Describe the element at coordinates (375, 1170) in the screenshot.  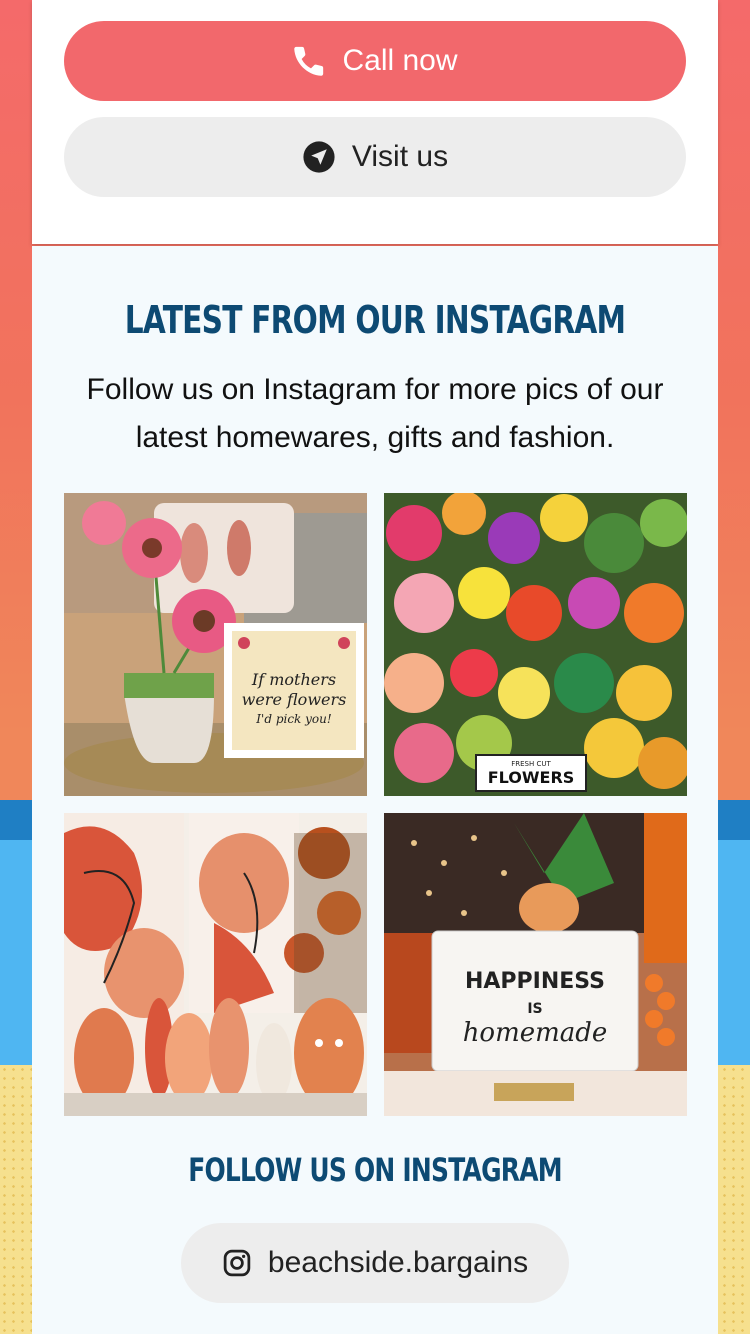
I see `follow-instagram-heading: FOLLOW US ON INSTAGRAM` at that location.